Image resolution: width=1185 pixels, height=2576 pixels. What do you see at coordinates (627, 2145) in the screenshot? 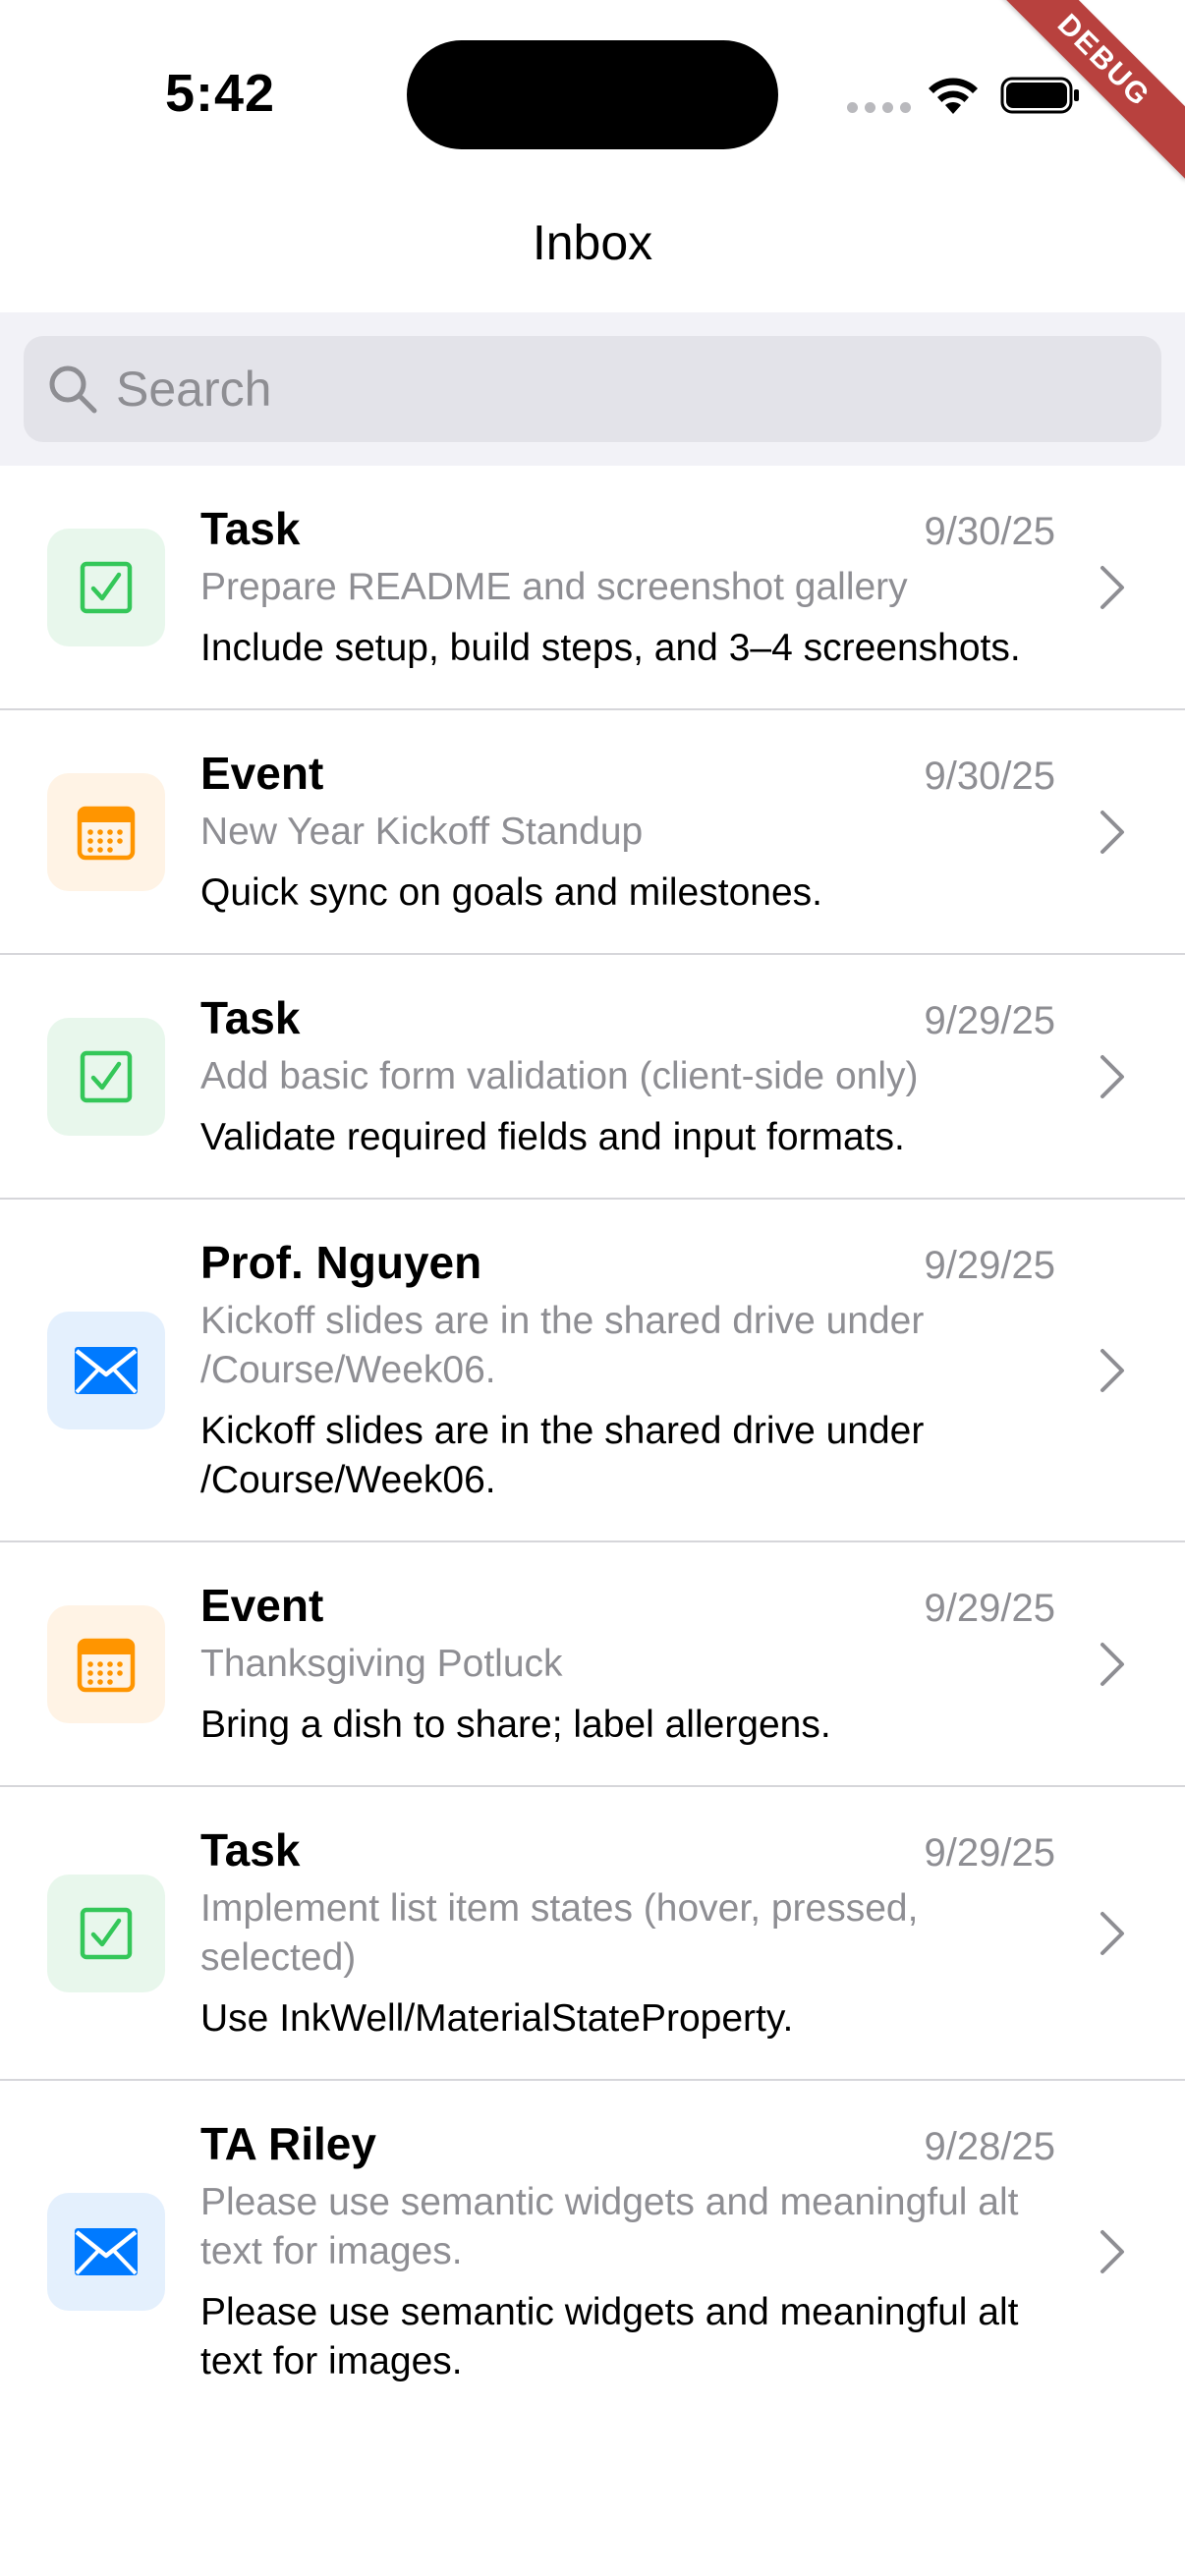
I see `item-header: TA Riley 9/28/25` at bounding box center [627, 2145].